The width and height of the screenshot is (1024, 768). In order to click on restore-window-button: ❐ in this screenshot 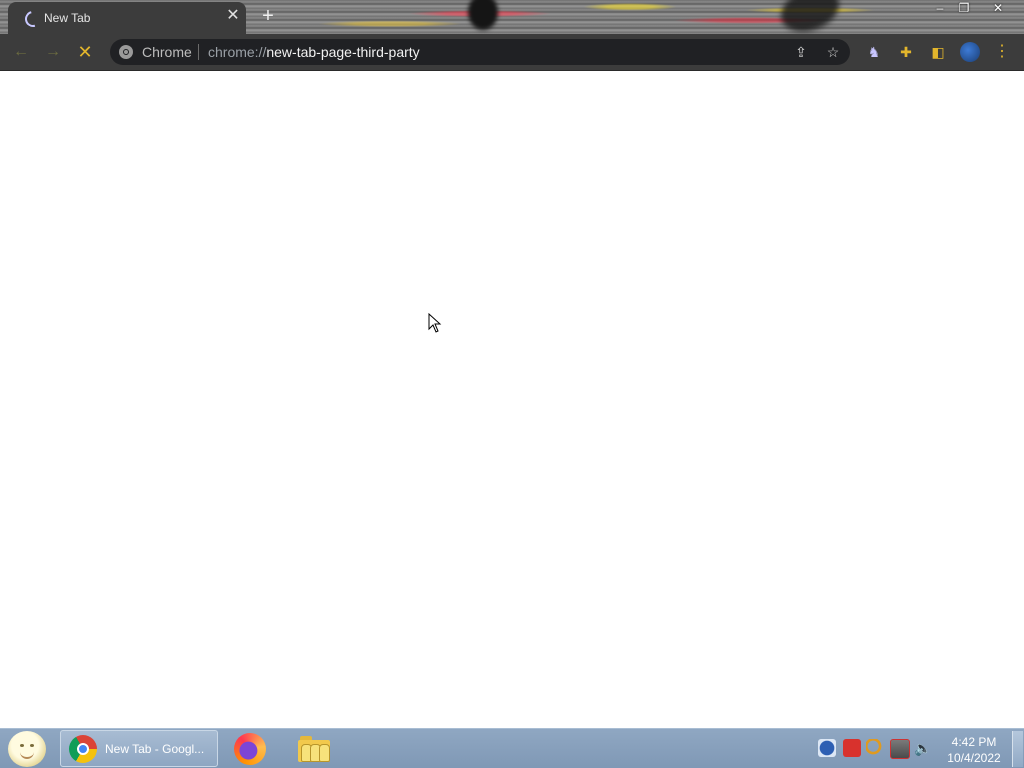, I will do `click(964, 9)`.